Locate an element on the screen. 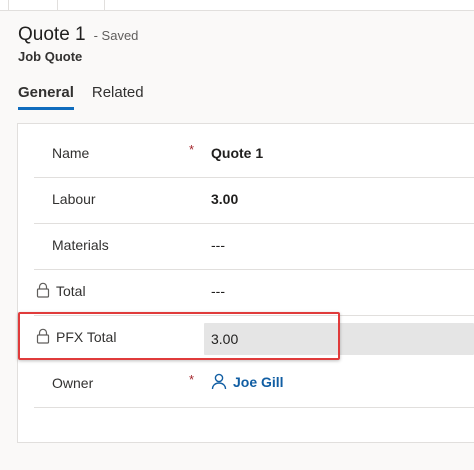 Image resolution: width=474 pixels, height=470 pixels. save-status: - Saved is located at coordinates (116, 35).